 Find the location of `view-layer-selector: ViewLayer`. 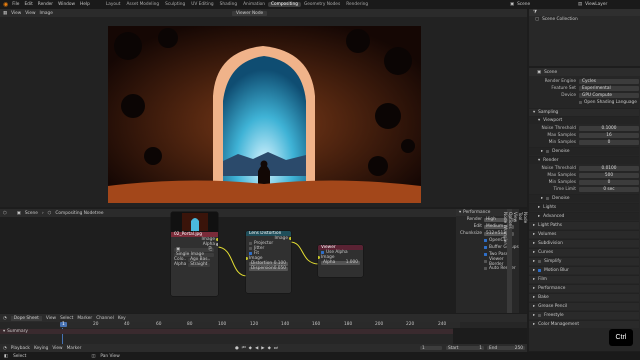

view-layer-selector: ViewLayer is located at coordinates (596, 4).